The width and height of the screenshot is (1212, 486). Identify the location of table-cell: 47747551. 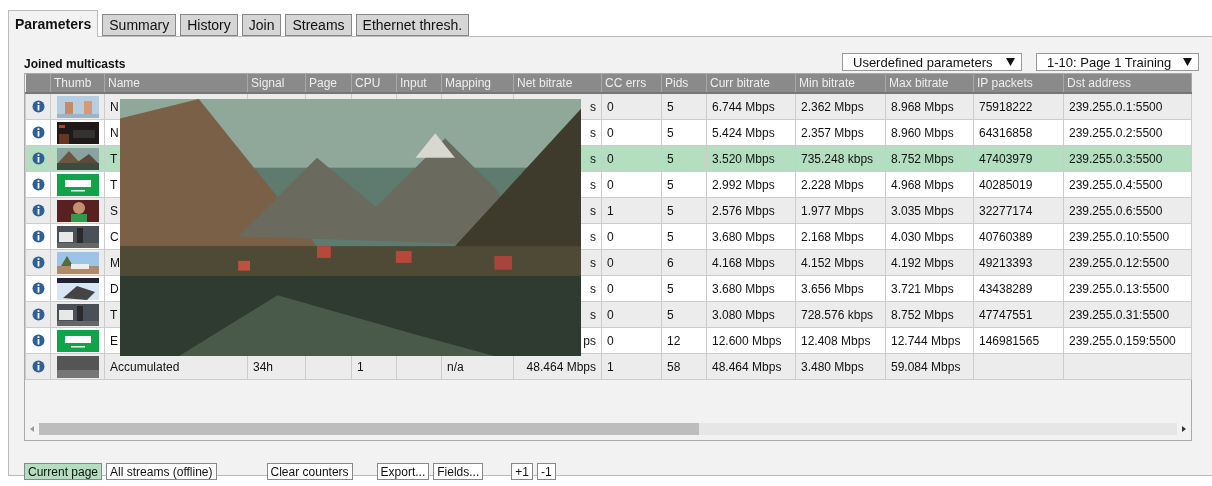
(1018, 314).